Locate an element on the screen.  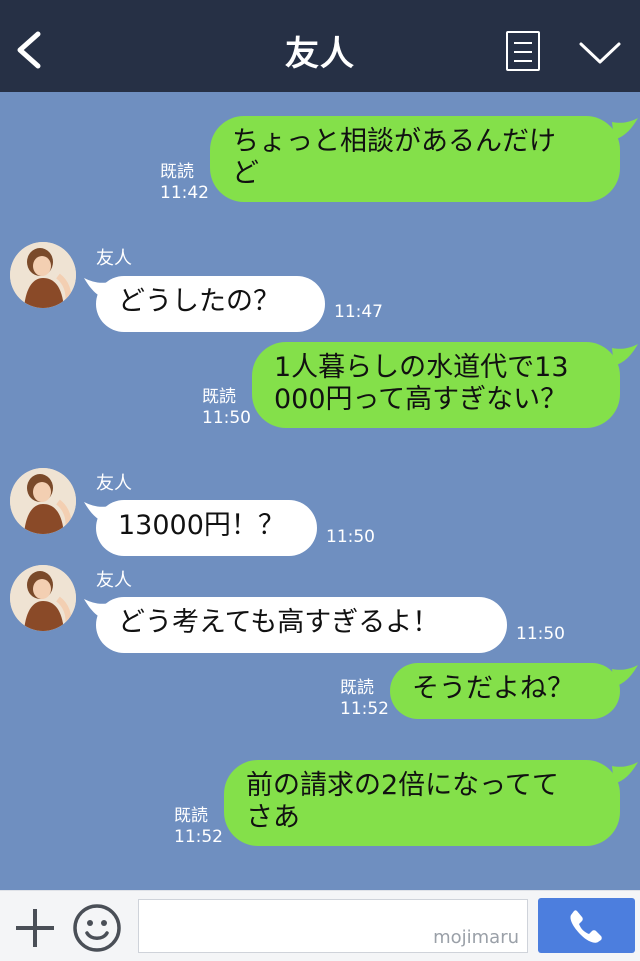
input-bar: mojimaru is located at coordinates (320, 925).